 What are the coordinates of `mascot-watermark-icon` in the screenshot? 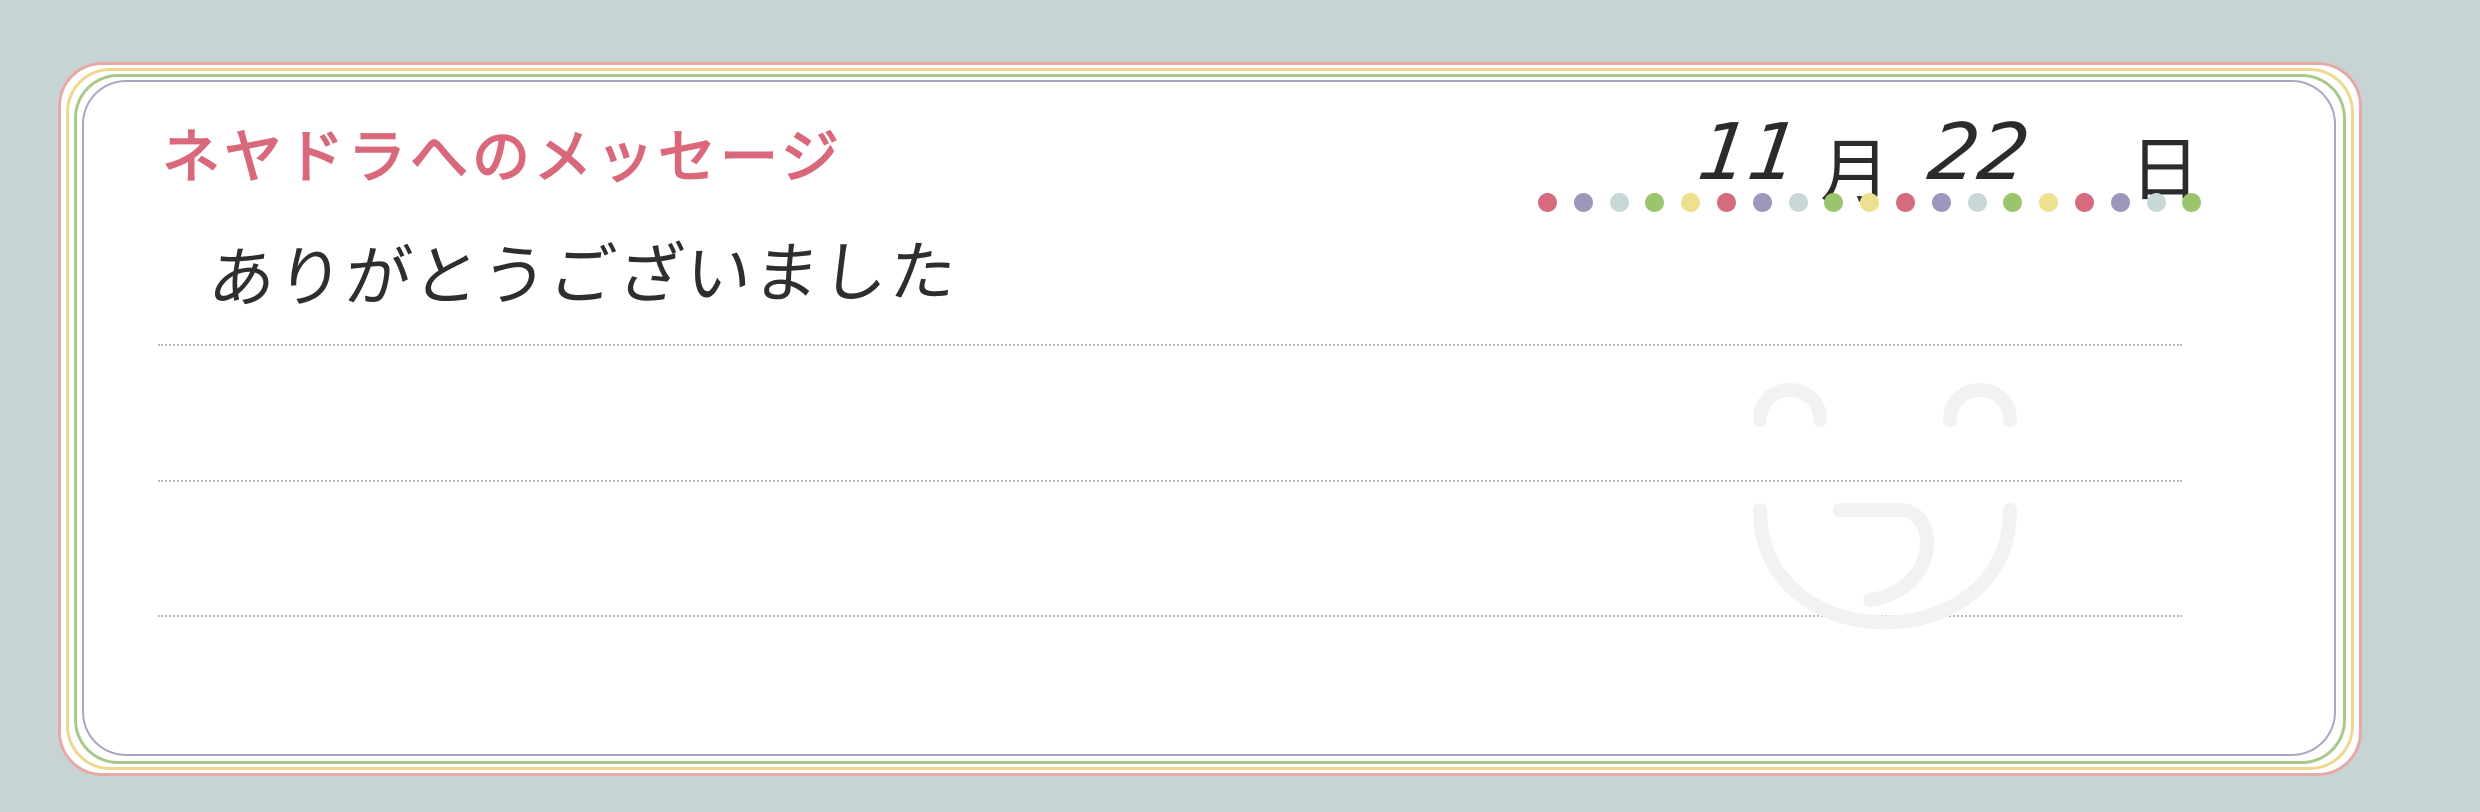 It's located at (1885, 506).